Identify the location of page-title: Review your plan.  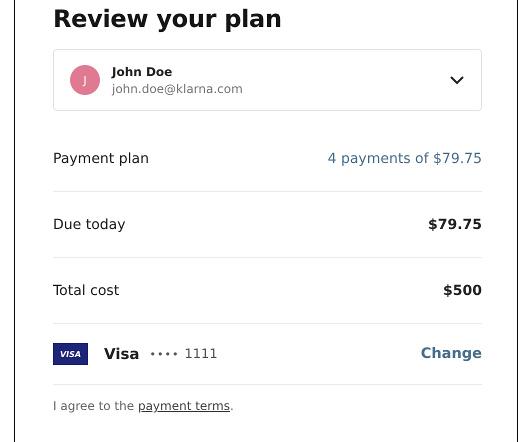
(168, 19).